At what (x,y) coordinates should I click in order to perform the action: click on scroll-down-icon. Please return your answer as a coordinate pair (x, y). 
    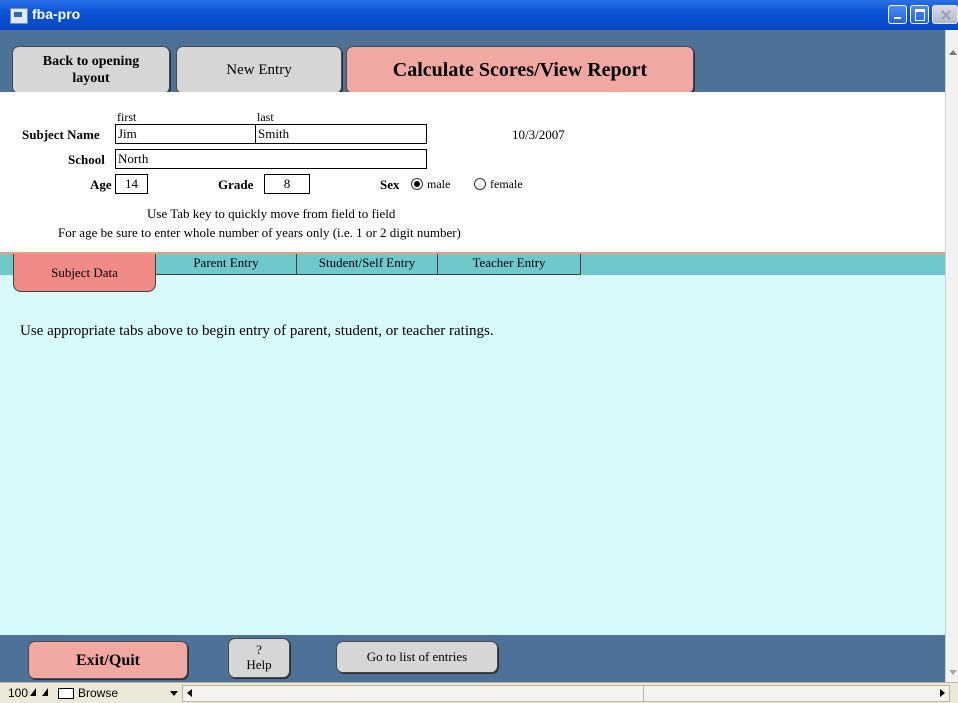
    Looking at the image, I should click on (953, 672).